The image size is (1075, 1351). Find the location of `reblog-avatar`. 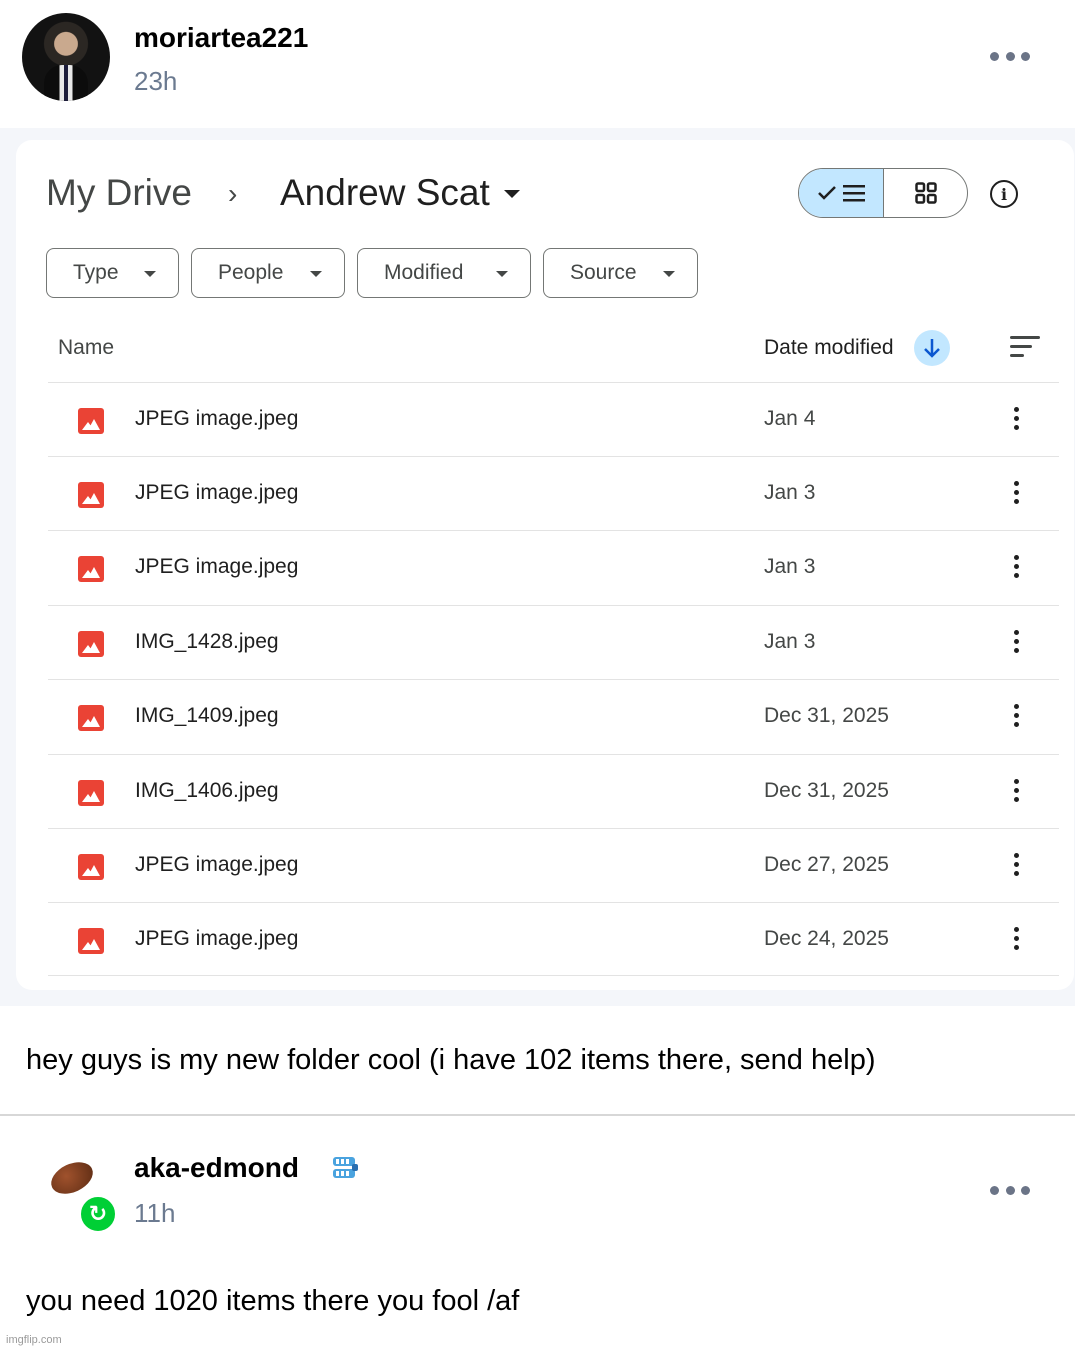

reblog-avatar is located at coordinates (72, 1178).